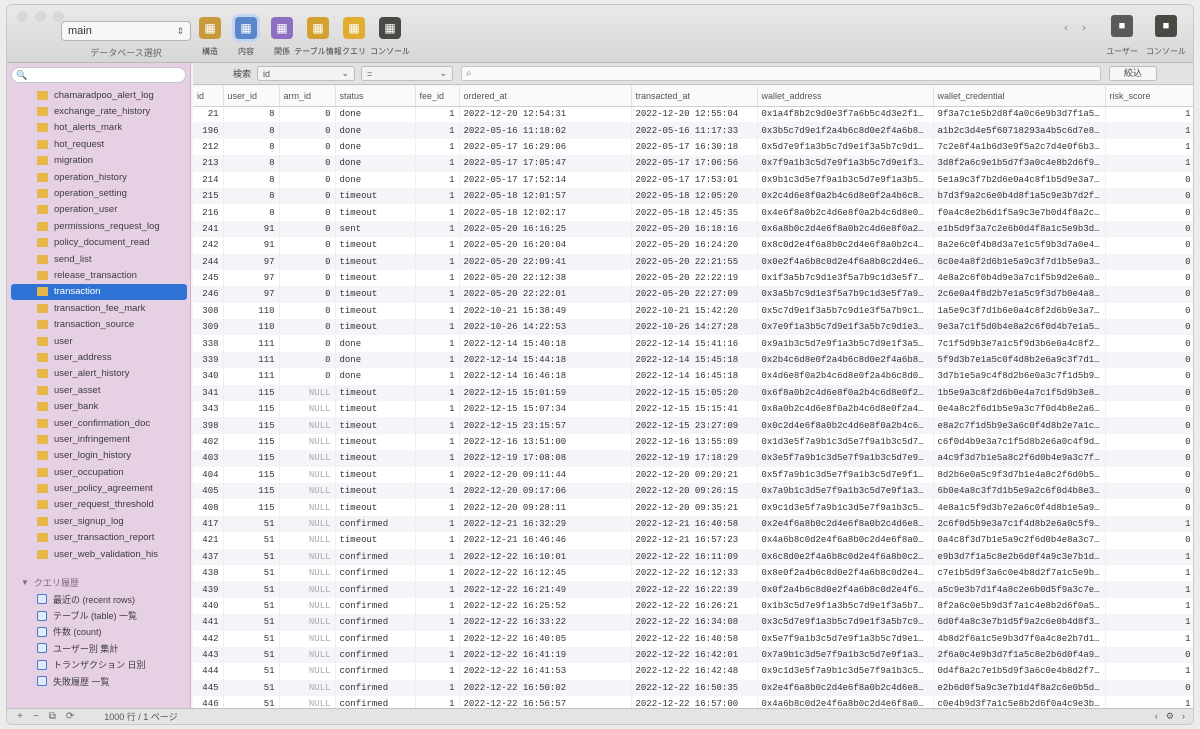  Describe the element at coordinates (1156, 716) in the screenshot. I see `prev-page-icon: ‹` at that location.